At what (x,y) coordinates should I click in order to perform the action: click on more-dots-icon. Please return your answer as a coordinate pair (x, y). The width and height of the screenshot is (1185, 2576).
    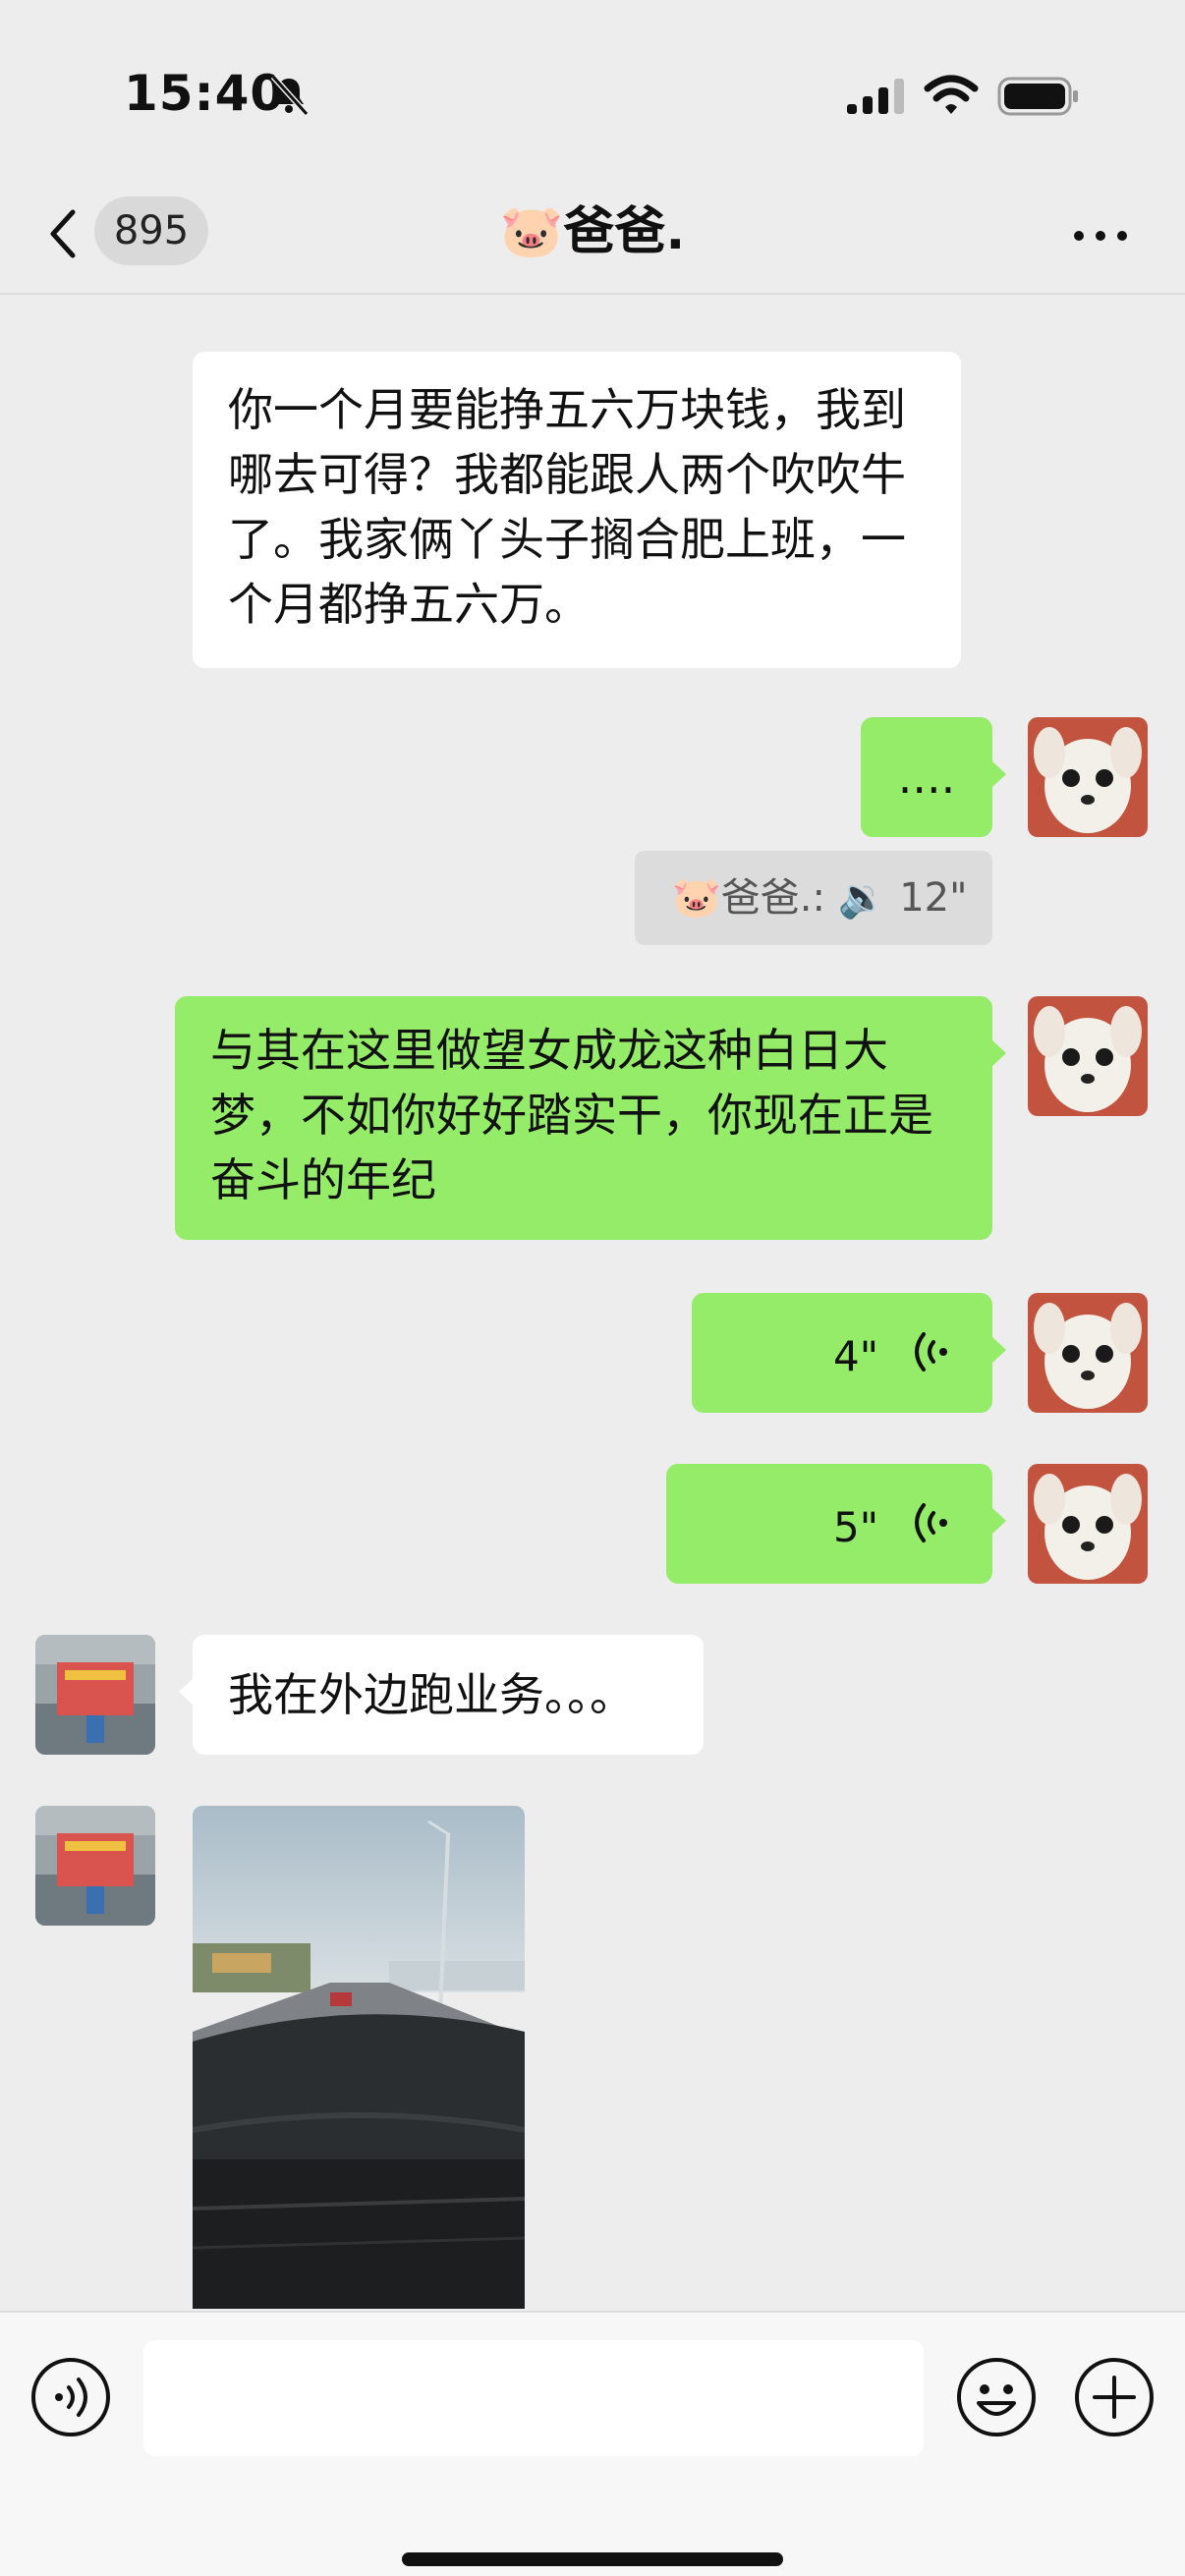
    Looking at the image, I should click on (1100, 236).